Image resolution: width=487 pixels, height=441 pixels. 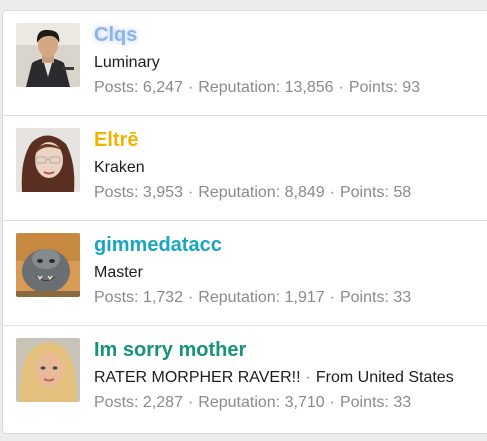 I want to click on points-value: 58, so click(x=402, y=192).